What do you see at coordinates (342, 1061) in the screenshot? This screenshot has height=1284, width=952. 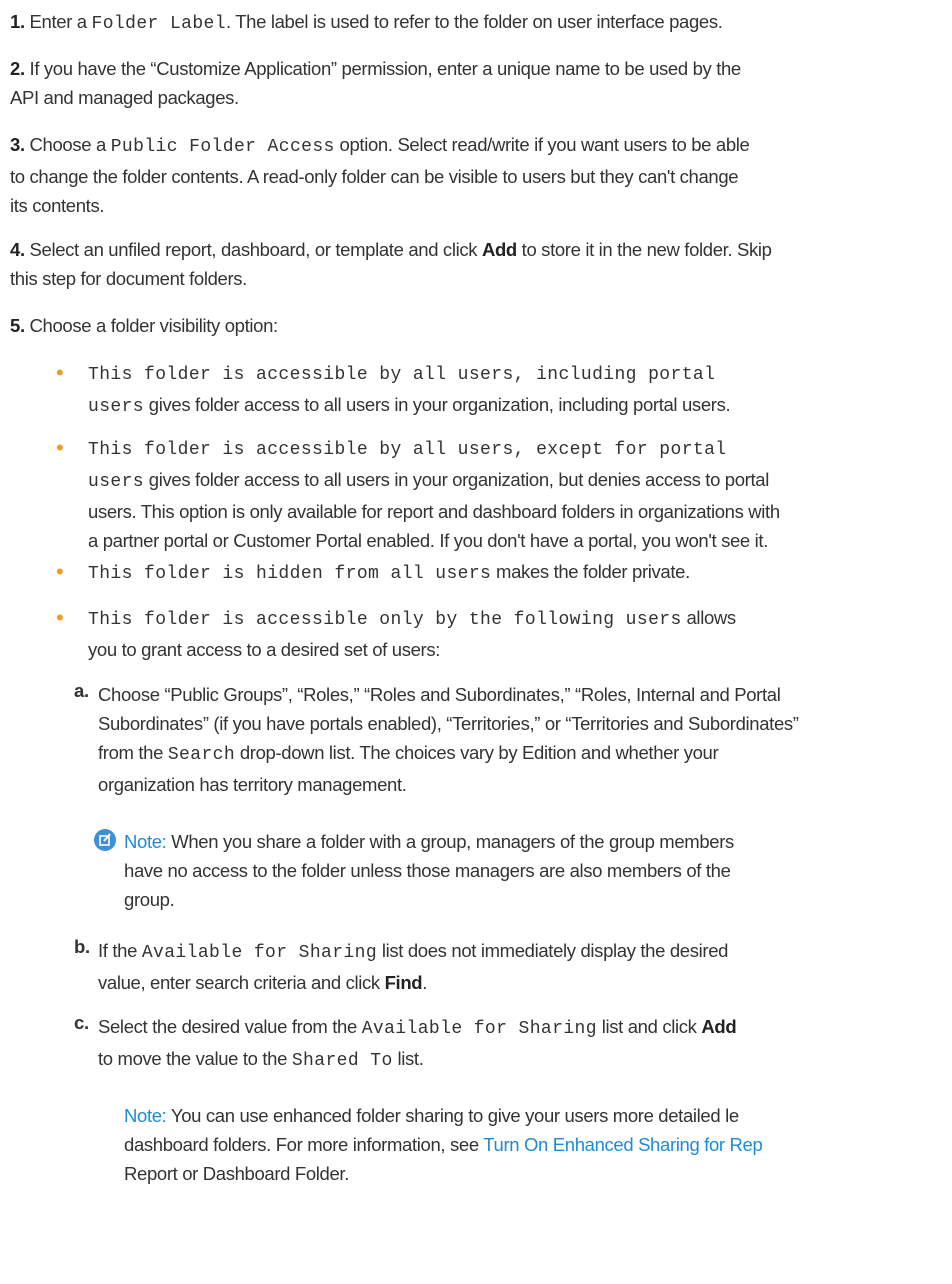 I see `code-shared-to: Shared To` at bounding box center [342, 1061].